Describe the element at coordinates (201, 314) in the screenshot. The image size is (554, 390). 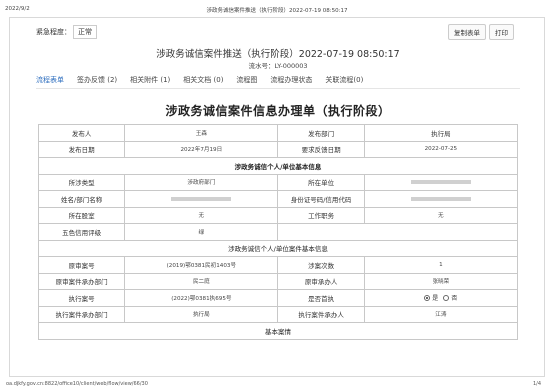
I see `exec-dept-value: 执行局` at that location.